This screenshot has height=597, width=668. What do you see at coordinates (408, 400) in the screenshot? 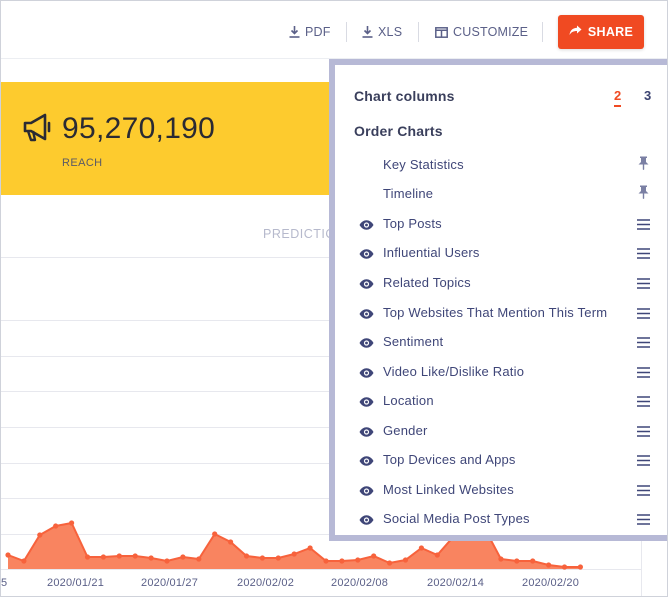
I see `chart-order-item-label: Location` at bounding box center [408, 400].